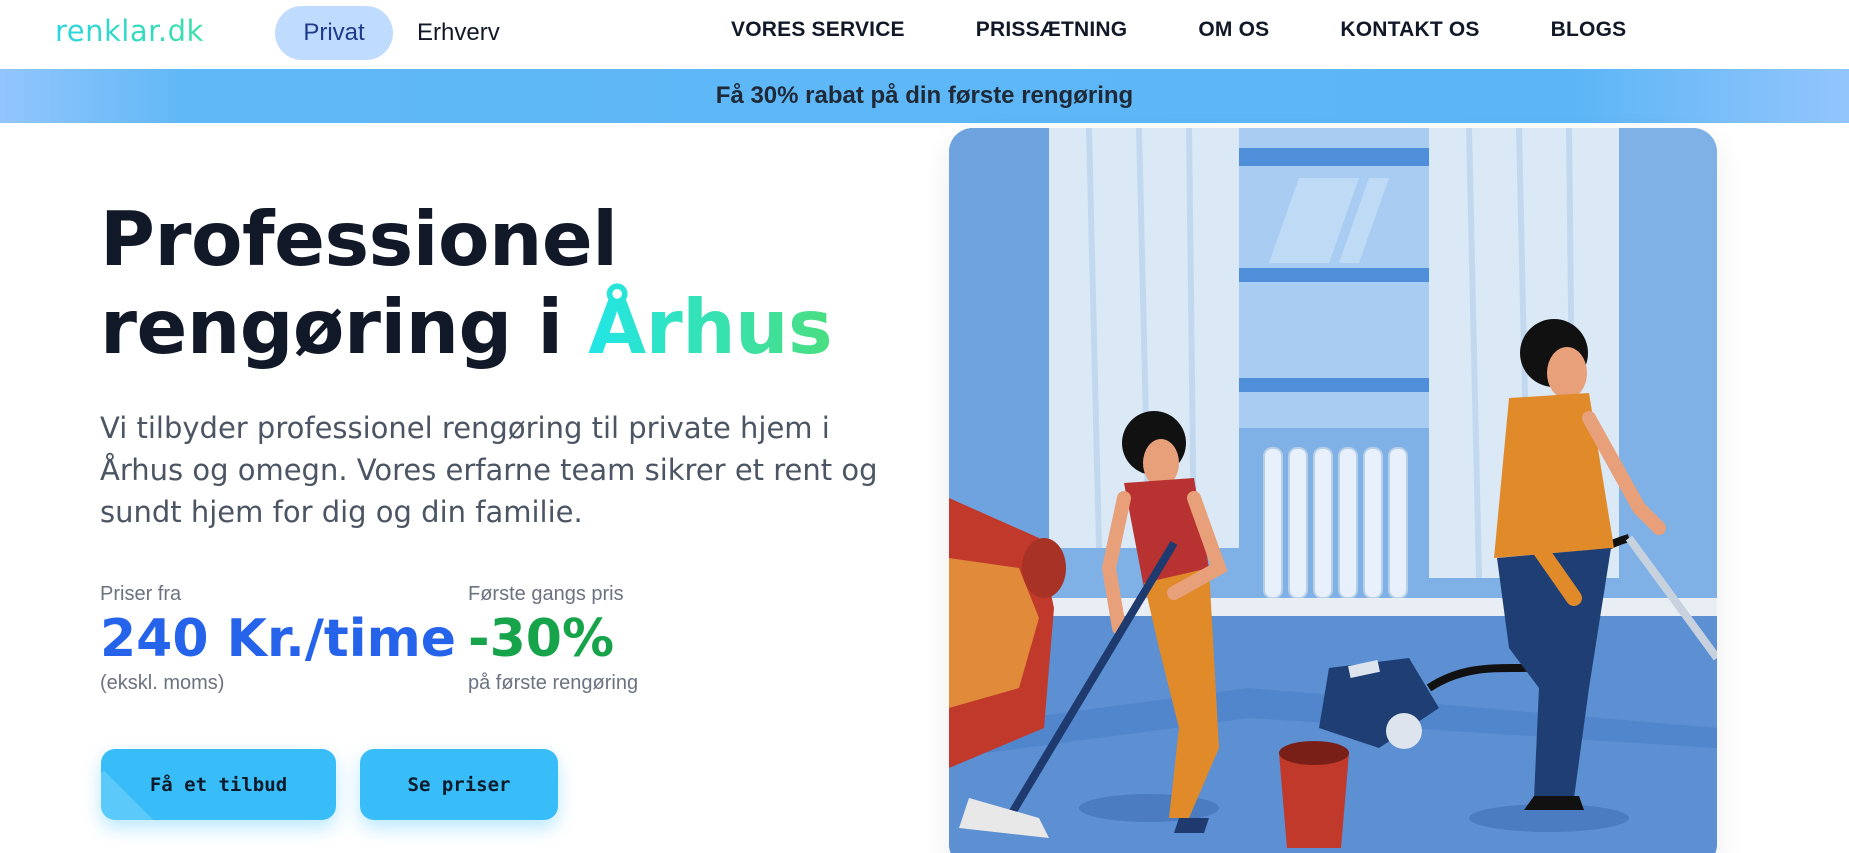 This screenshot has height=853, width=1849. Describe the element at coordinates (141, 594) in the screenshot. I see `price-stat-label: Priser fra` at that location.